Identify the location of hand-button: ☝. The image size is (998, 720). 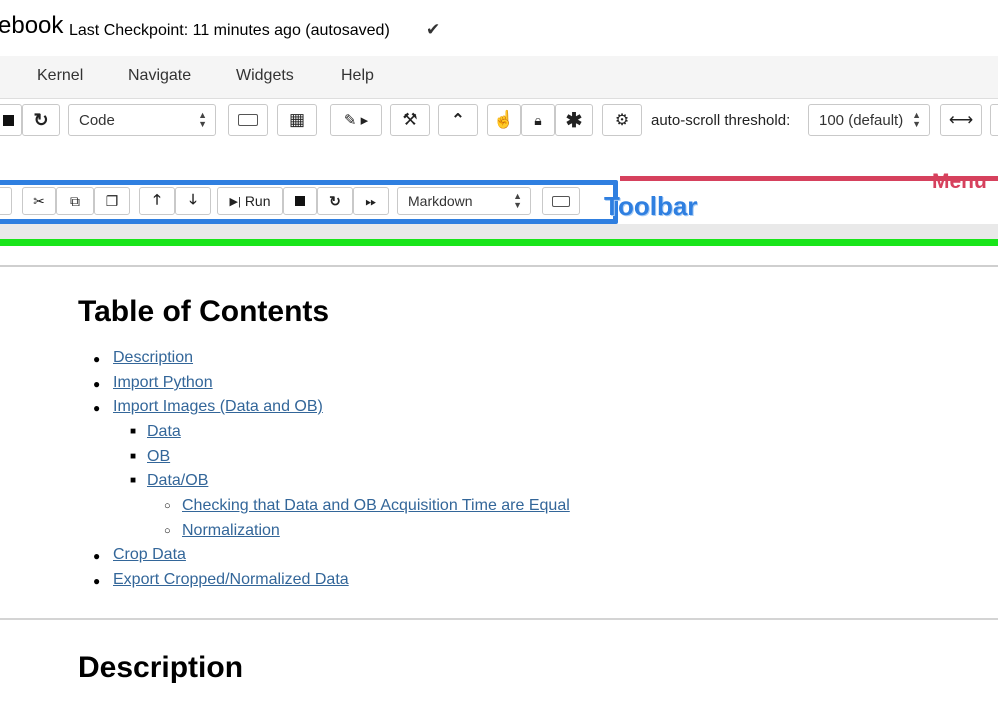
(504, 120).